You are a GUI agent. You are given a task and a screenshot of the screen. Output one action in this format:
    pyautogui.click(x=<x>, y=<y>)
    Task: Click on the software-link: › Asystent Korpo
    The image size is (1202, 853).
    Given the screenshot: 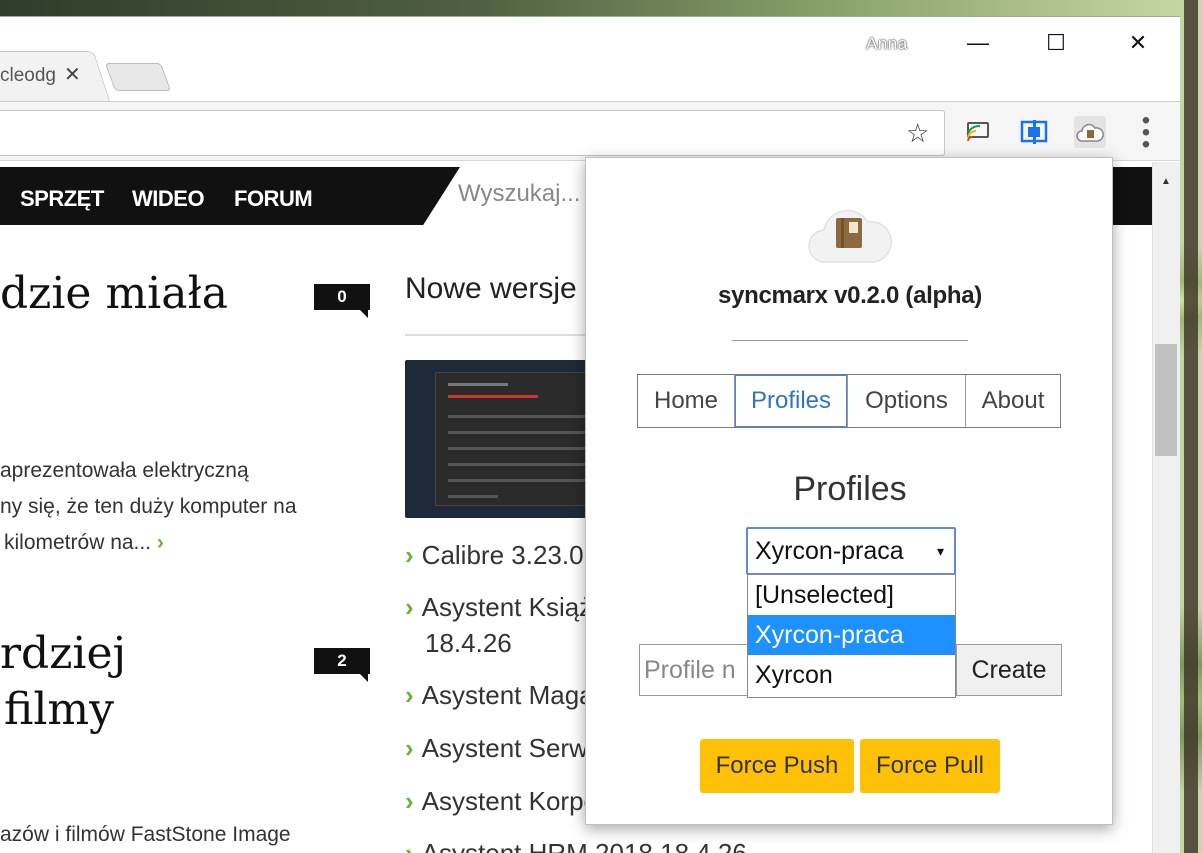 What is the action you would take?
    pyautogui.click(x=501, y=801)
    